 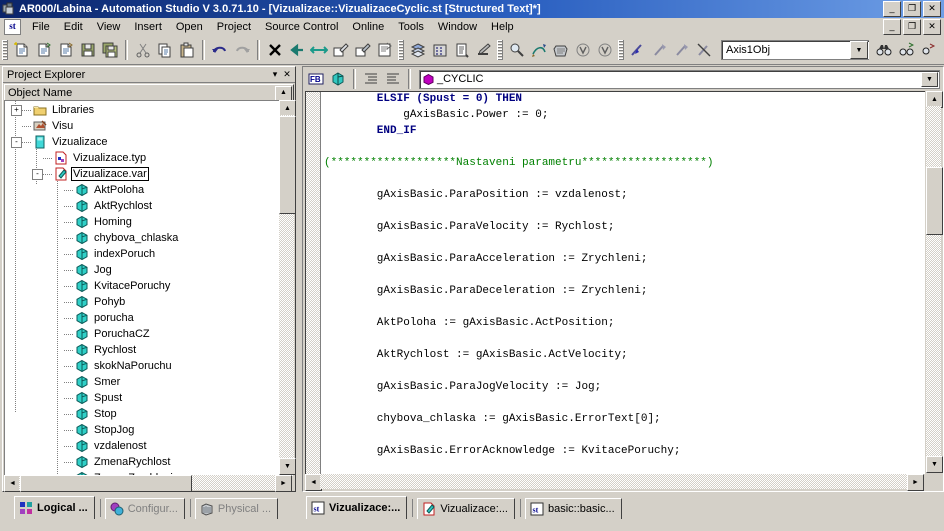 What do you see at coordinates (73, 27) in the screenshot?
I see `menu-item-edit: Edit` at bounding box center [73, 27].